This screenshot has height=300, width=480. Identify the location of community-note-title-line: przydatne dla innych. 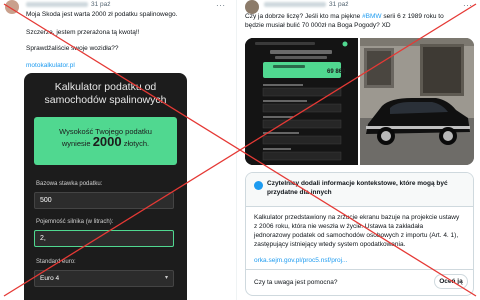
(299, 192).